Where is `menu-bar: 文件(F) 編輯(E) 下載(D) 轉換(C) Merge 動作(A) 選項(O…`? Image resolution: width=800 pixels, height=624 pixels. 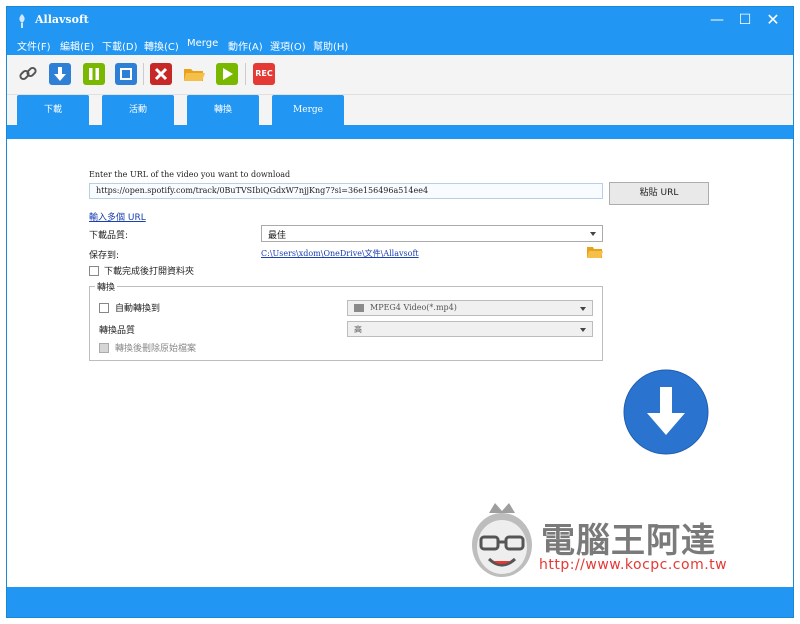
menu-bar: 文件(F) 編輯(E) 下載(D) 轉換(C) Merge 動作(A) 選項(O… is located at coordinates (400, 45).